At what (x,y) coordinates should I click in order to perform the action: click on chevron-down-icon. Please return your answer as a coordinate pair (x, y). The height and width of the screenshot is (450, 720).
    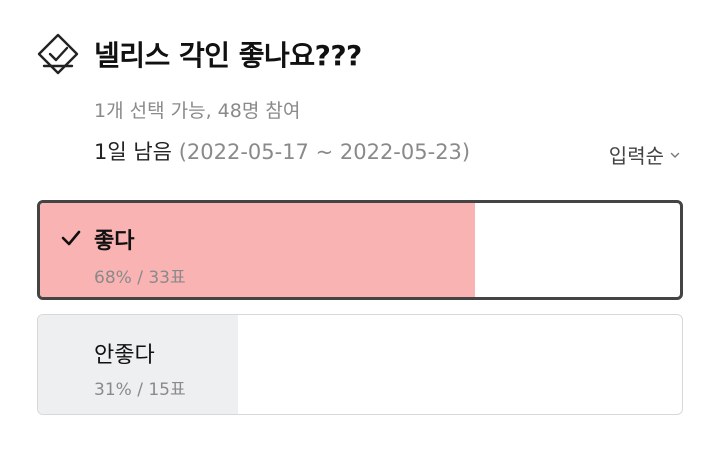
    Looking at the image, I should click on (675, 155).